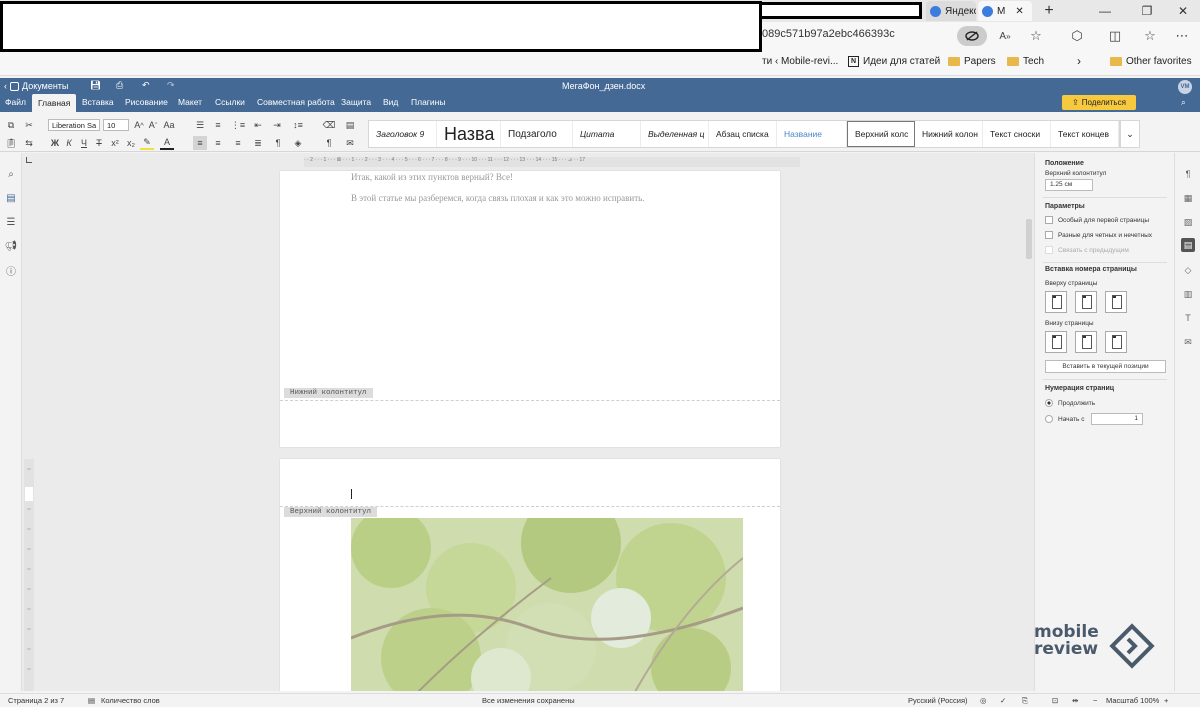 The height and width of the screenshot is (707, 1200). I want to click on tab-active: M ✕, so click(1005, 11).